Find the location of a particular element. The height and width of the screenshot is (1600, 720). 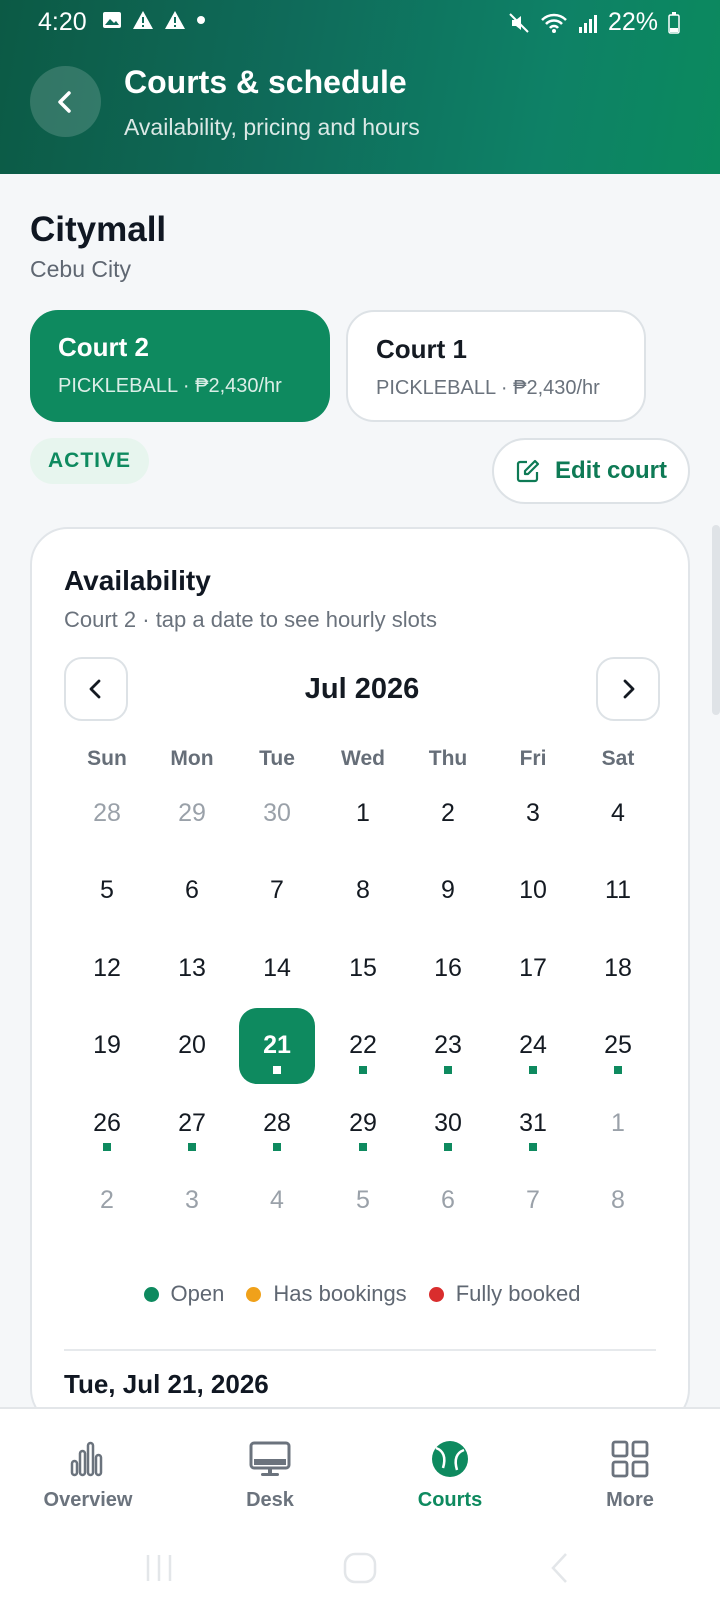

day-number: 18 is located at coordinates (618, 967).